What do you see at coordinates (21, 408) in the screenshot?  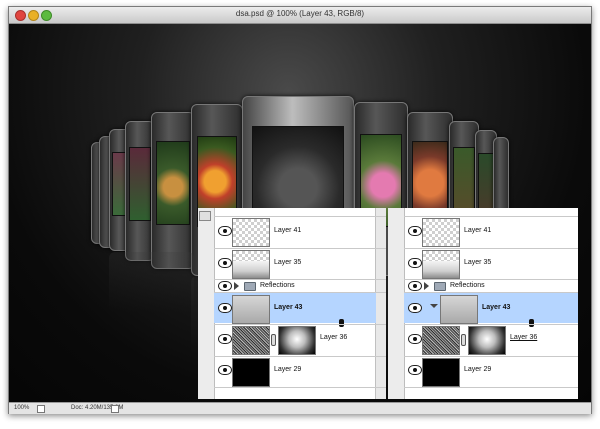 I see `zoom-level: 100%` at bounding box center [21, 408].